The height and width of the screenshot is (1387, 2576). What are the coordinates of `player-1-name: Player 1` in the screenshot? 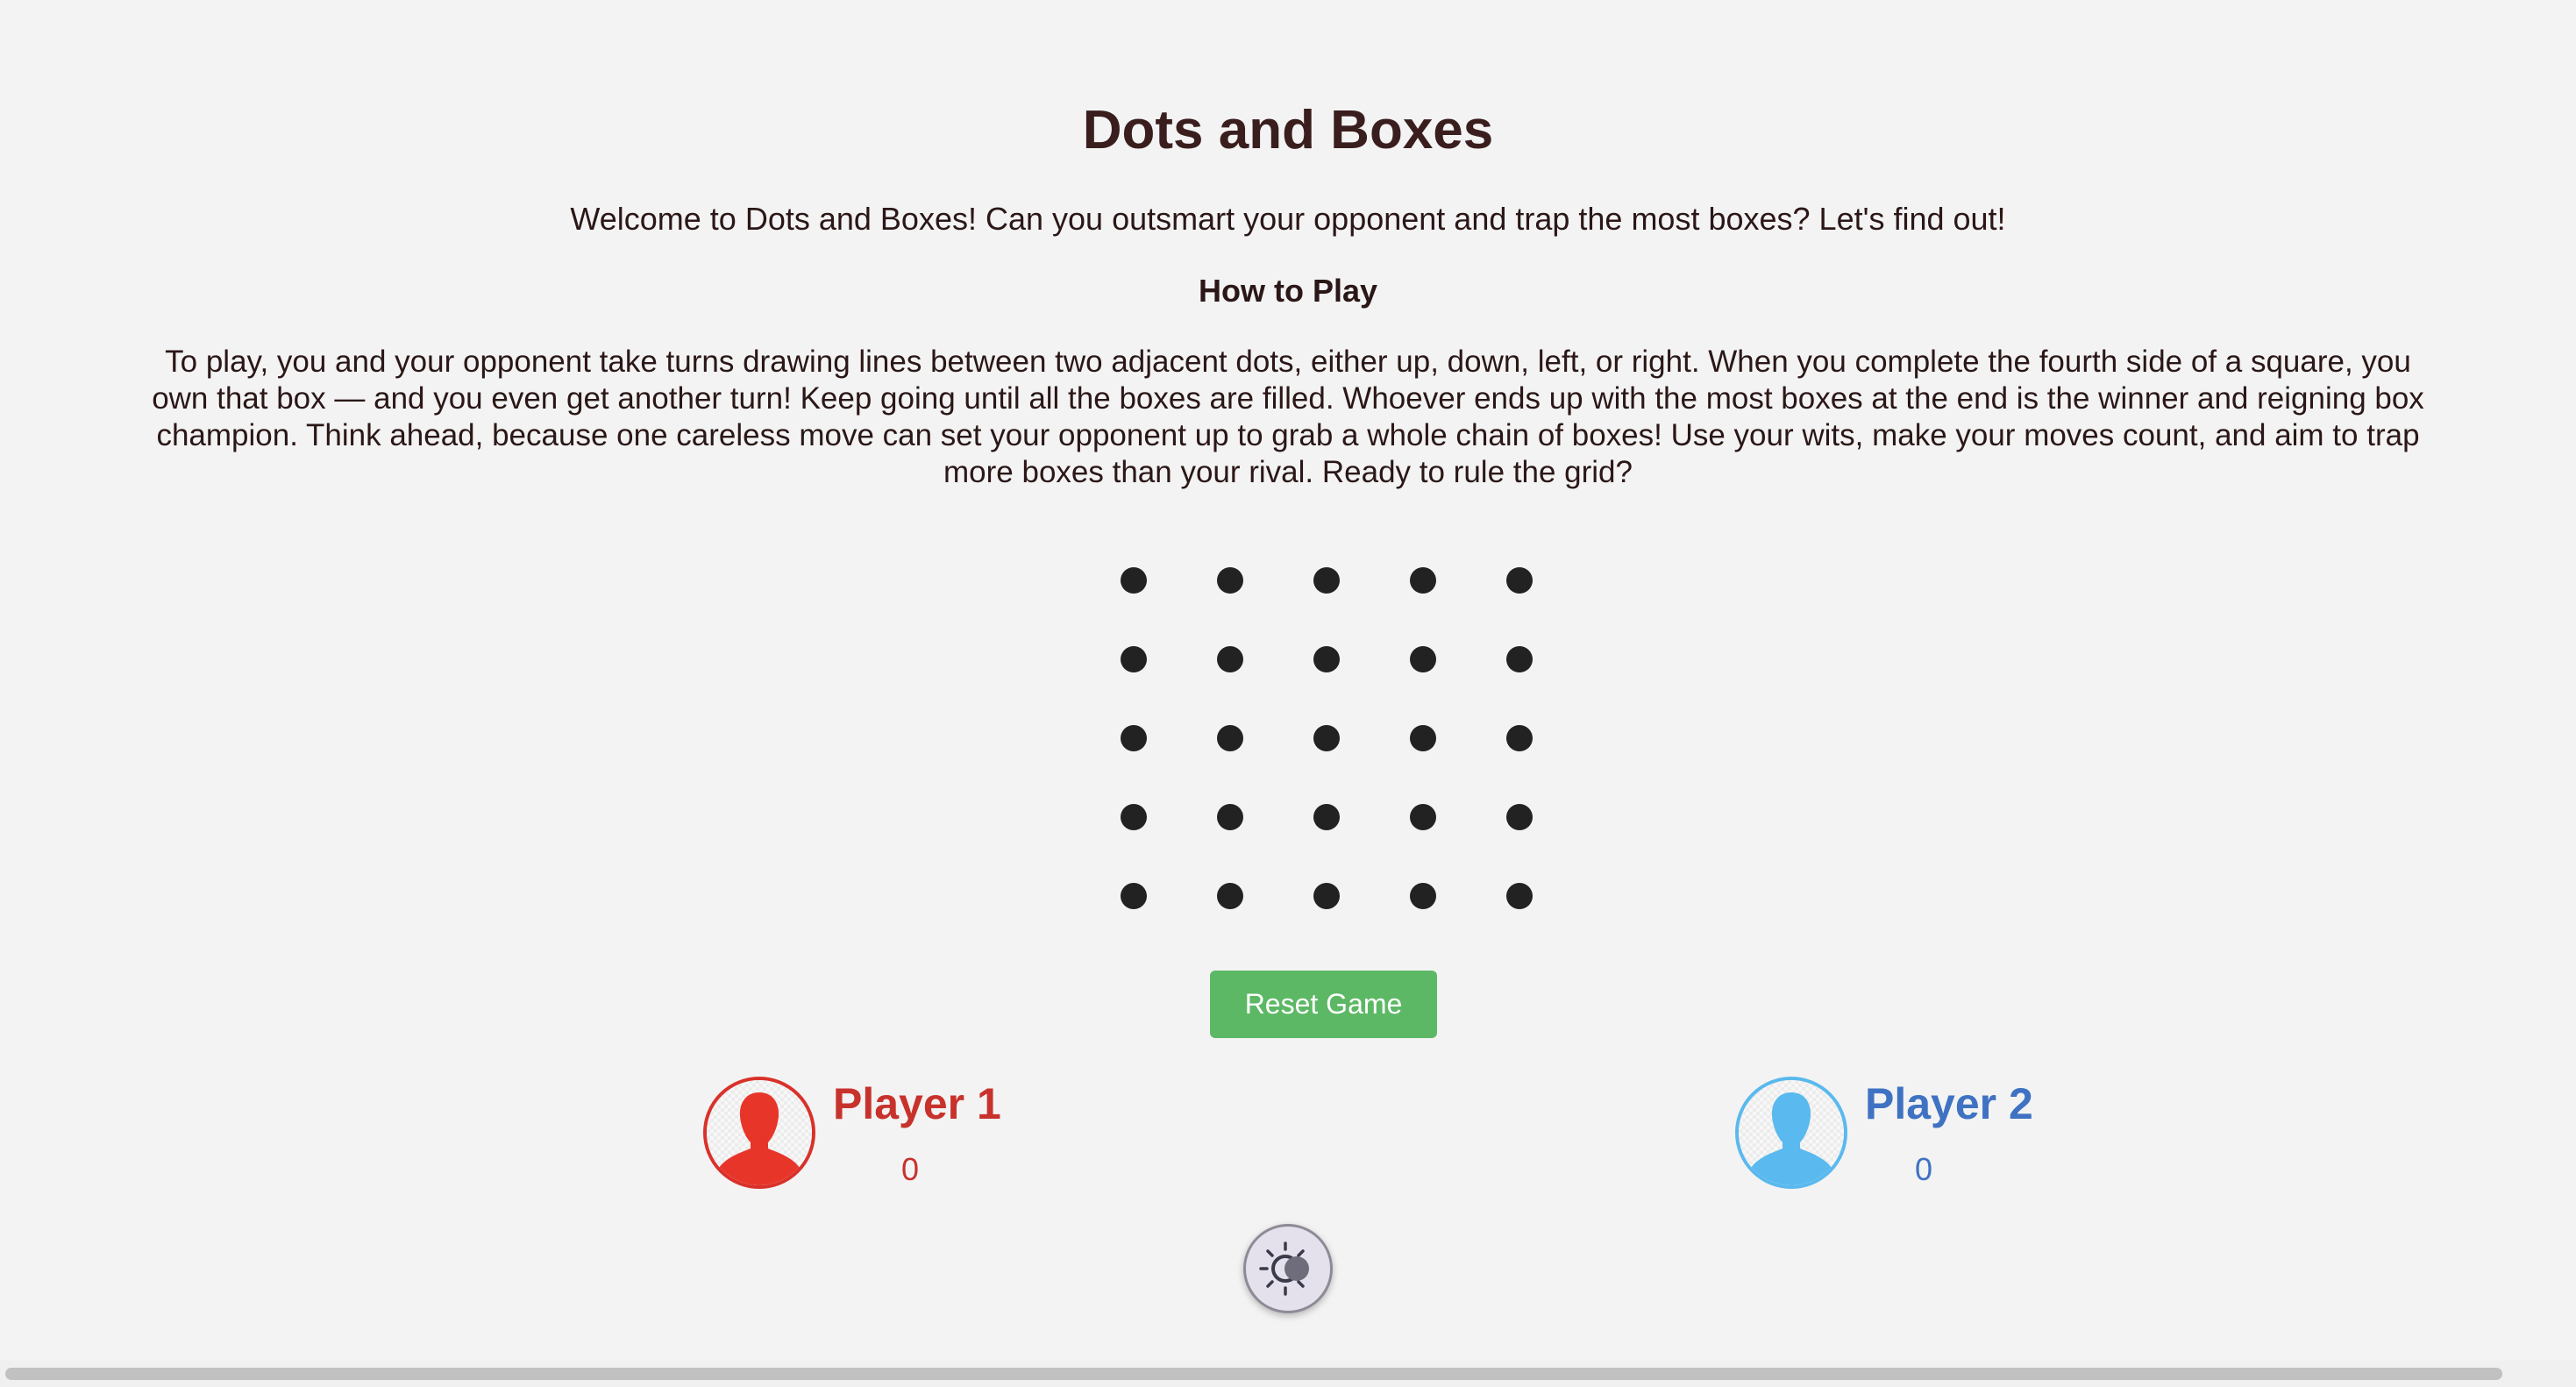 It's located at (917, 1103).